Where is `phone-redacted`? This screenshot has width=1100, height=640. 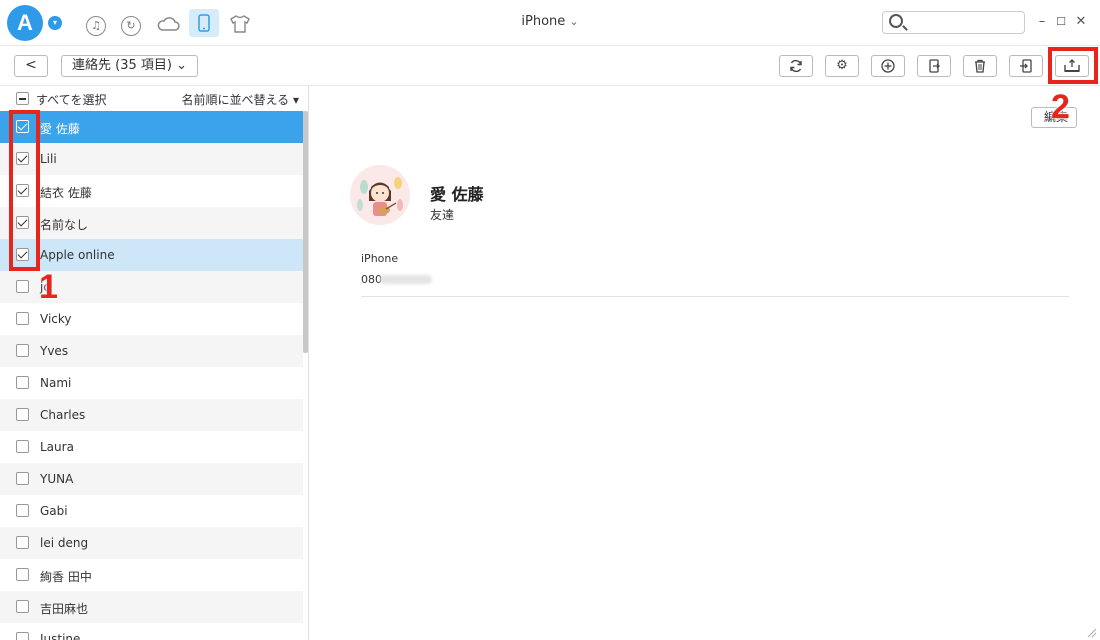 phone-redacted is located at coordinates (406, 279).